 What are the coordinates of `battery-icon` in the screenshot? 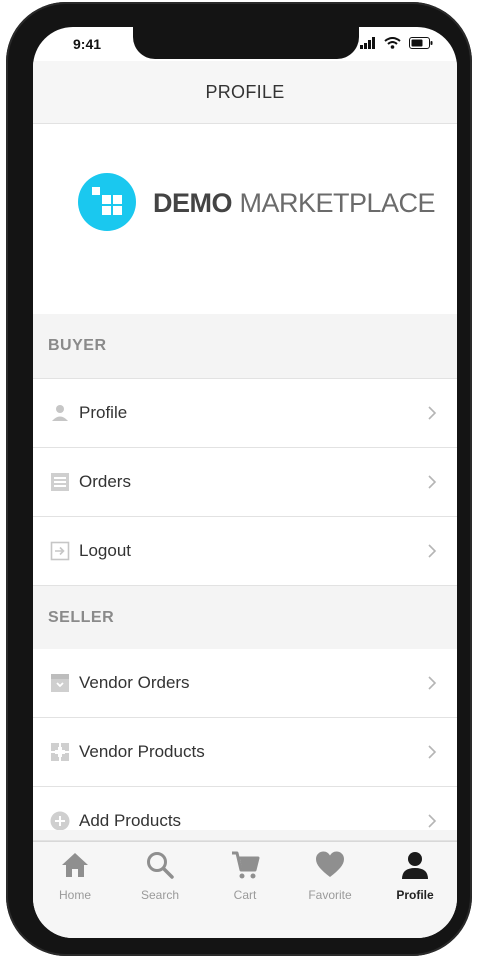 It's located at (421, 43).